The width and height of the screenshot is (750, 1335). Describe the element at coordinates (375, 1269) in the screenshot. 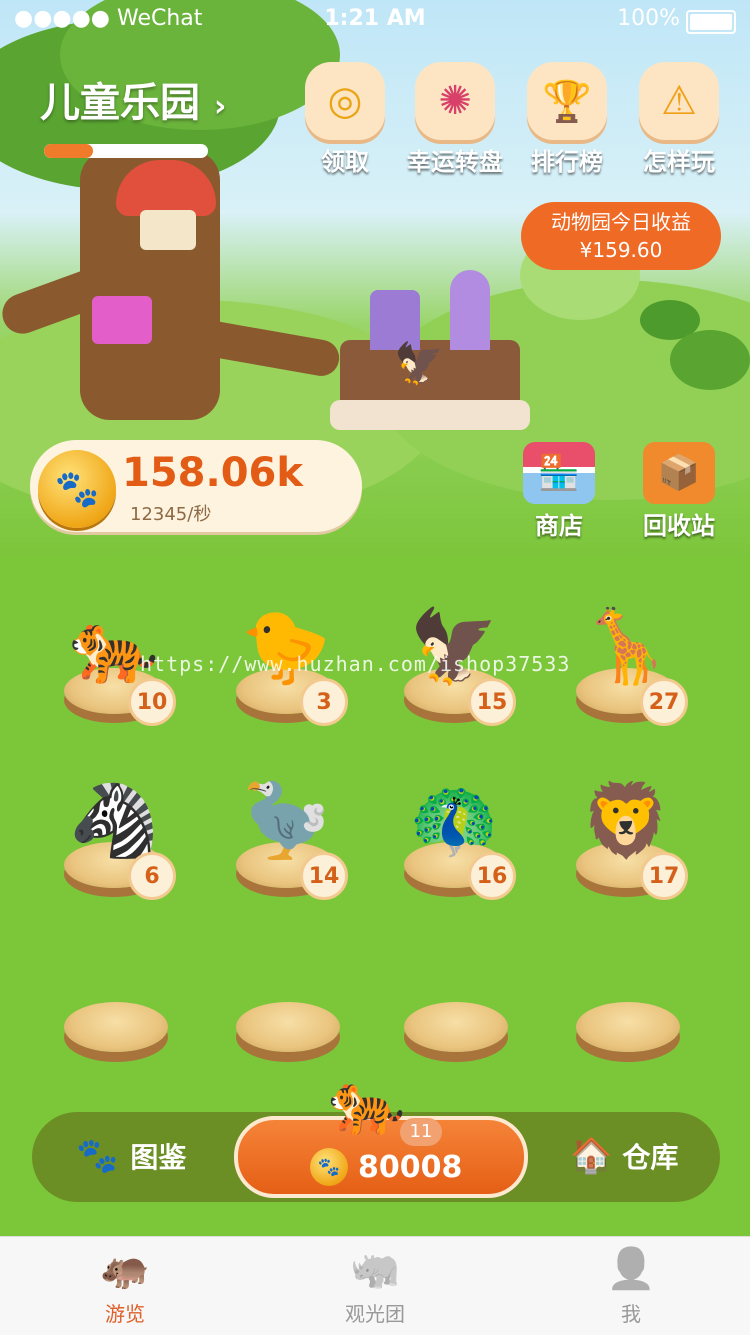

I see `rhino-icon: 🦏` at that location.